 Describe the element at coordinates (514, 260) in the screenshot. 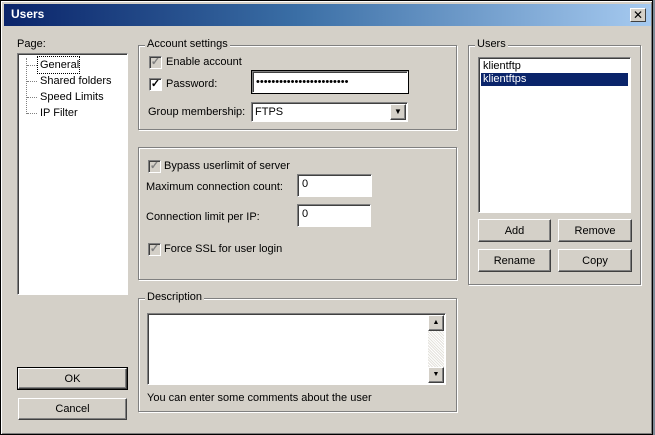

I see `rename-user-button: Rename` at that location.